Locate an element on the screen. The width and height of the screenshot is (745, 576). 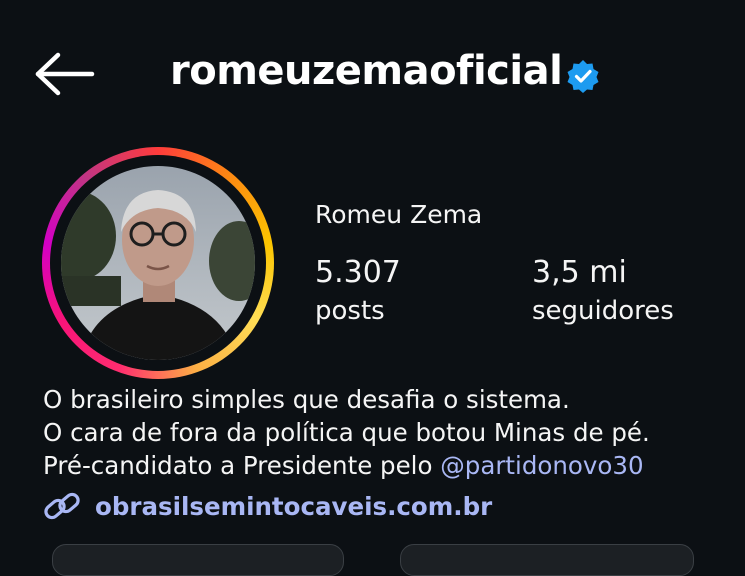
external-link: obrasilsemintocaveis.com.br is located at coordinates (267, 506).